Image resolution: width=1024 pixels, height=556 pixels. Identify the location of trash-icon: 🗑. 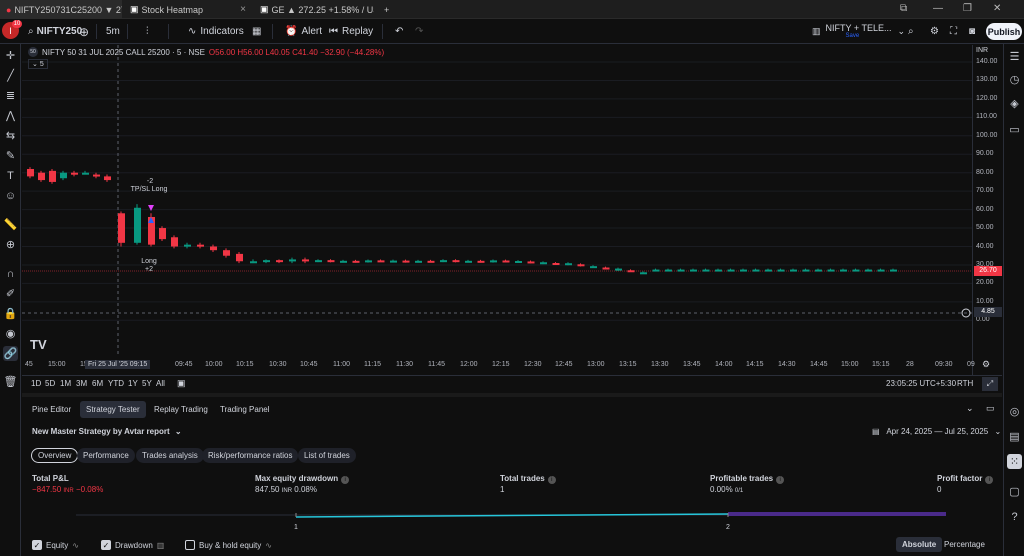
(10, 381).